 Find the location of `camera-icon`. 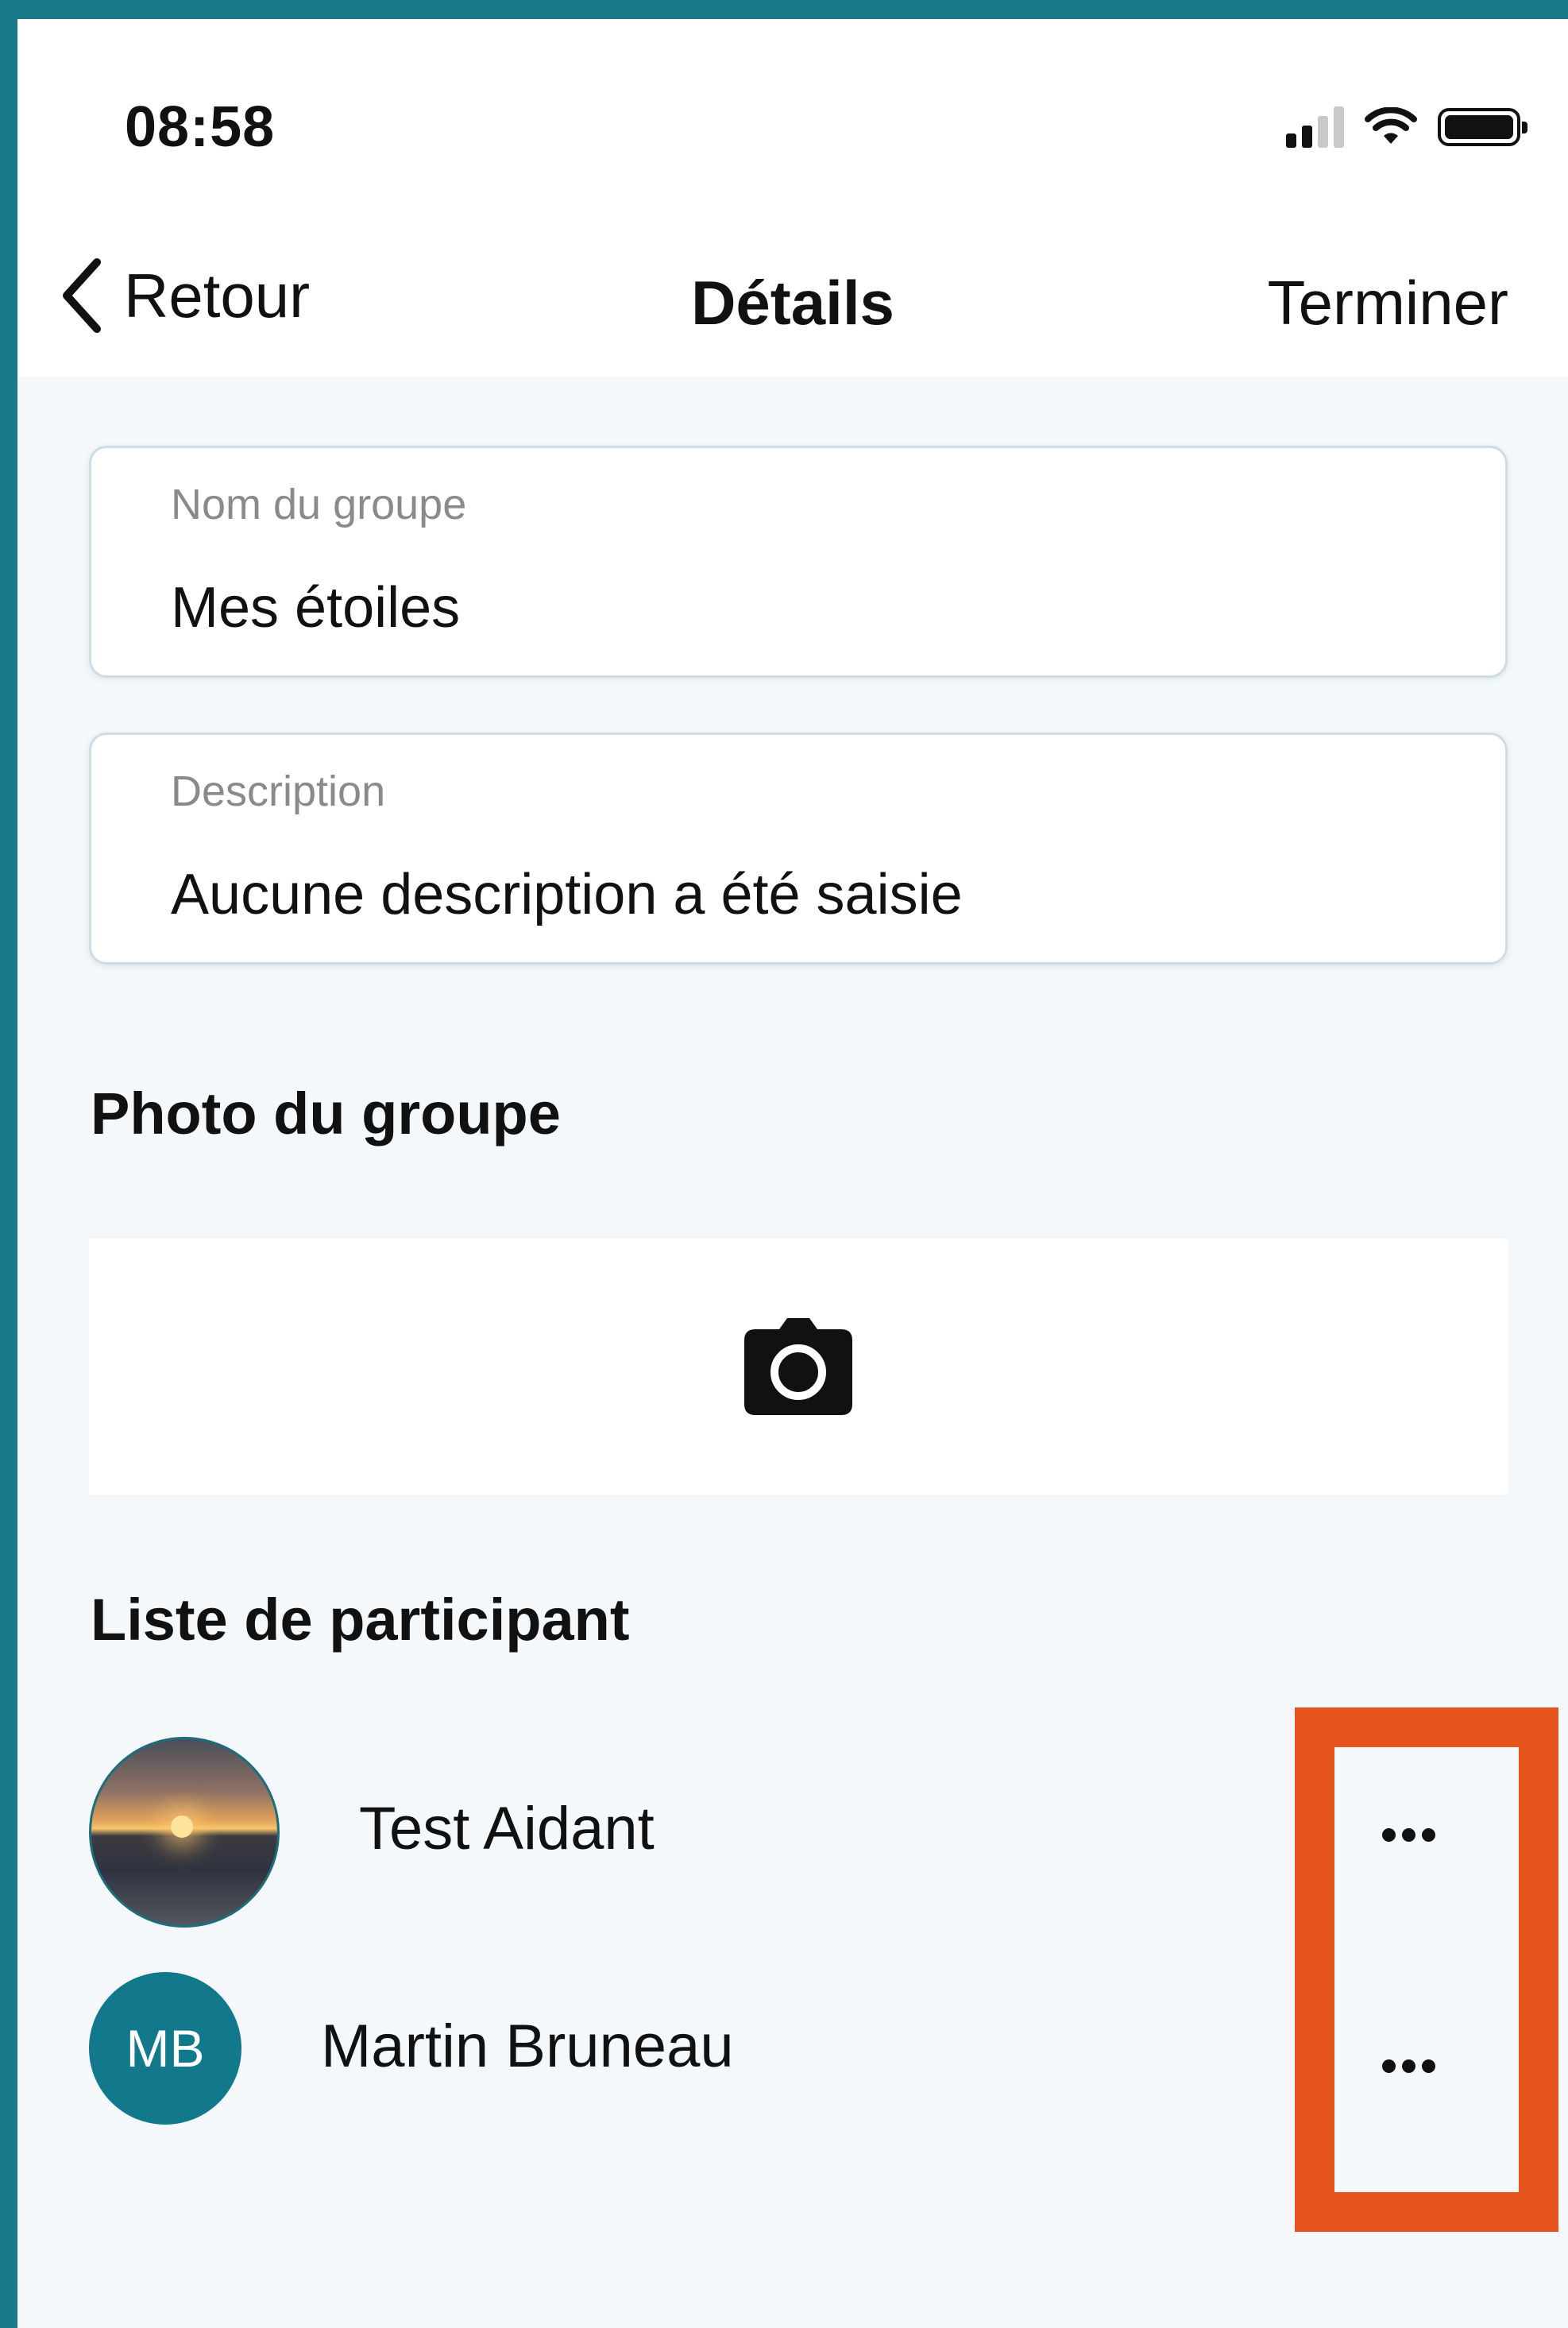

camera-icon is located at coordinates (798, 1366).